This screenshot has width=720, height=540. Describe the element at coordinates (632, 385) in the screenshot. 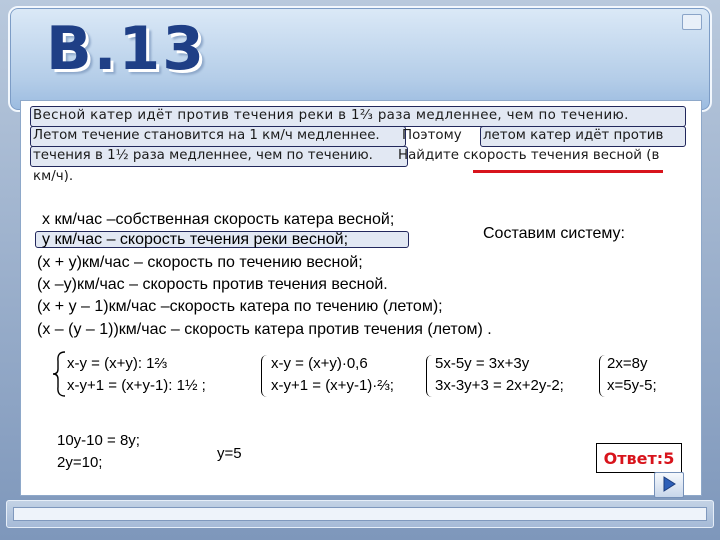

I see `system-4-eq-2: x=5y-5;` at that location.